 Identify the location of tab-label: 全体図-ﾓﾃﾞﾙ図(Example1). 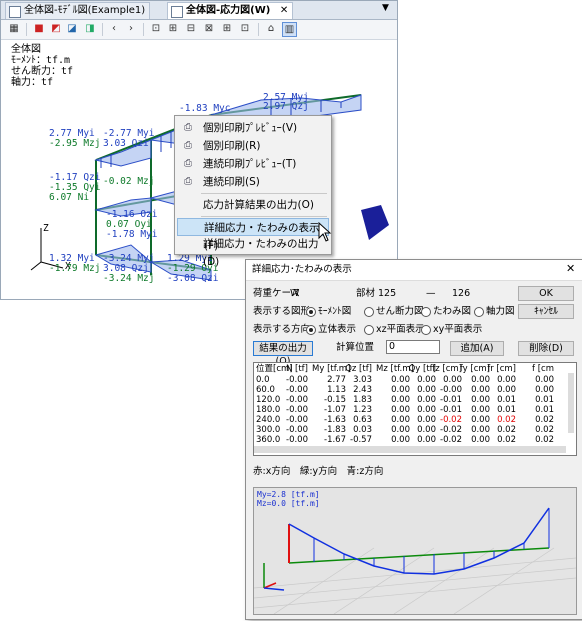
(85, 10).